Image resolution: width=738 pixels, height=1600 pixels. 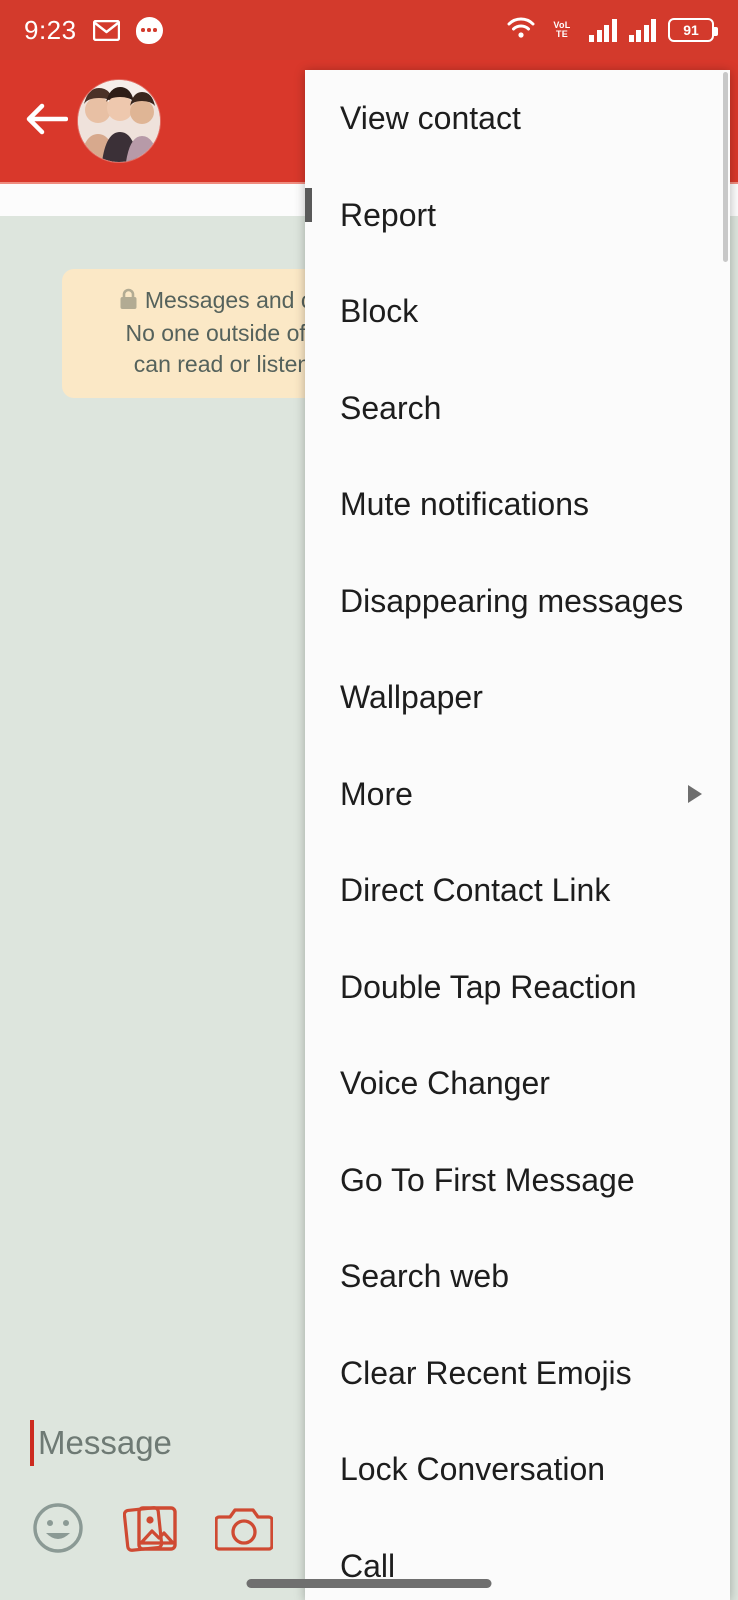 I want to click on menu-item-go-to-first-message: Go To First Message, so click(x=517, y=1180).